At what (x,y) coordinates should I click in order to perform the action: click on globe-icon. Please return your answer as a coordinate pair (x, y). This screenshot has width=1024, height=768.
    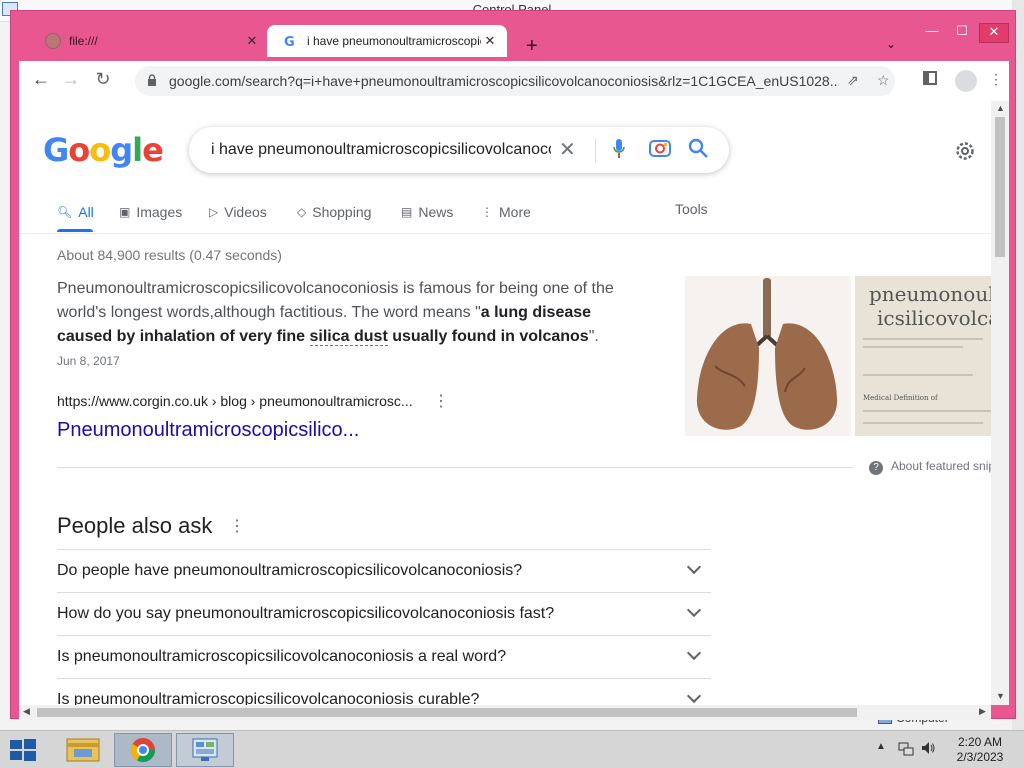
    Looking at the image, I should click on (53, 41).